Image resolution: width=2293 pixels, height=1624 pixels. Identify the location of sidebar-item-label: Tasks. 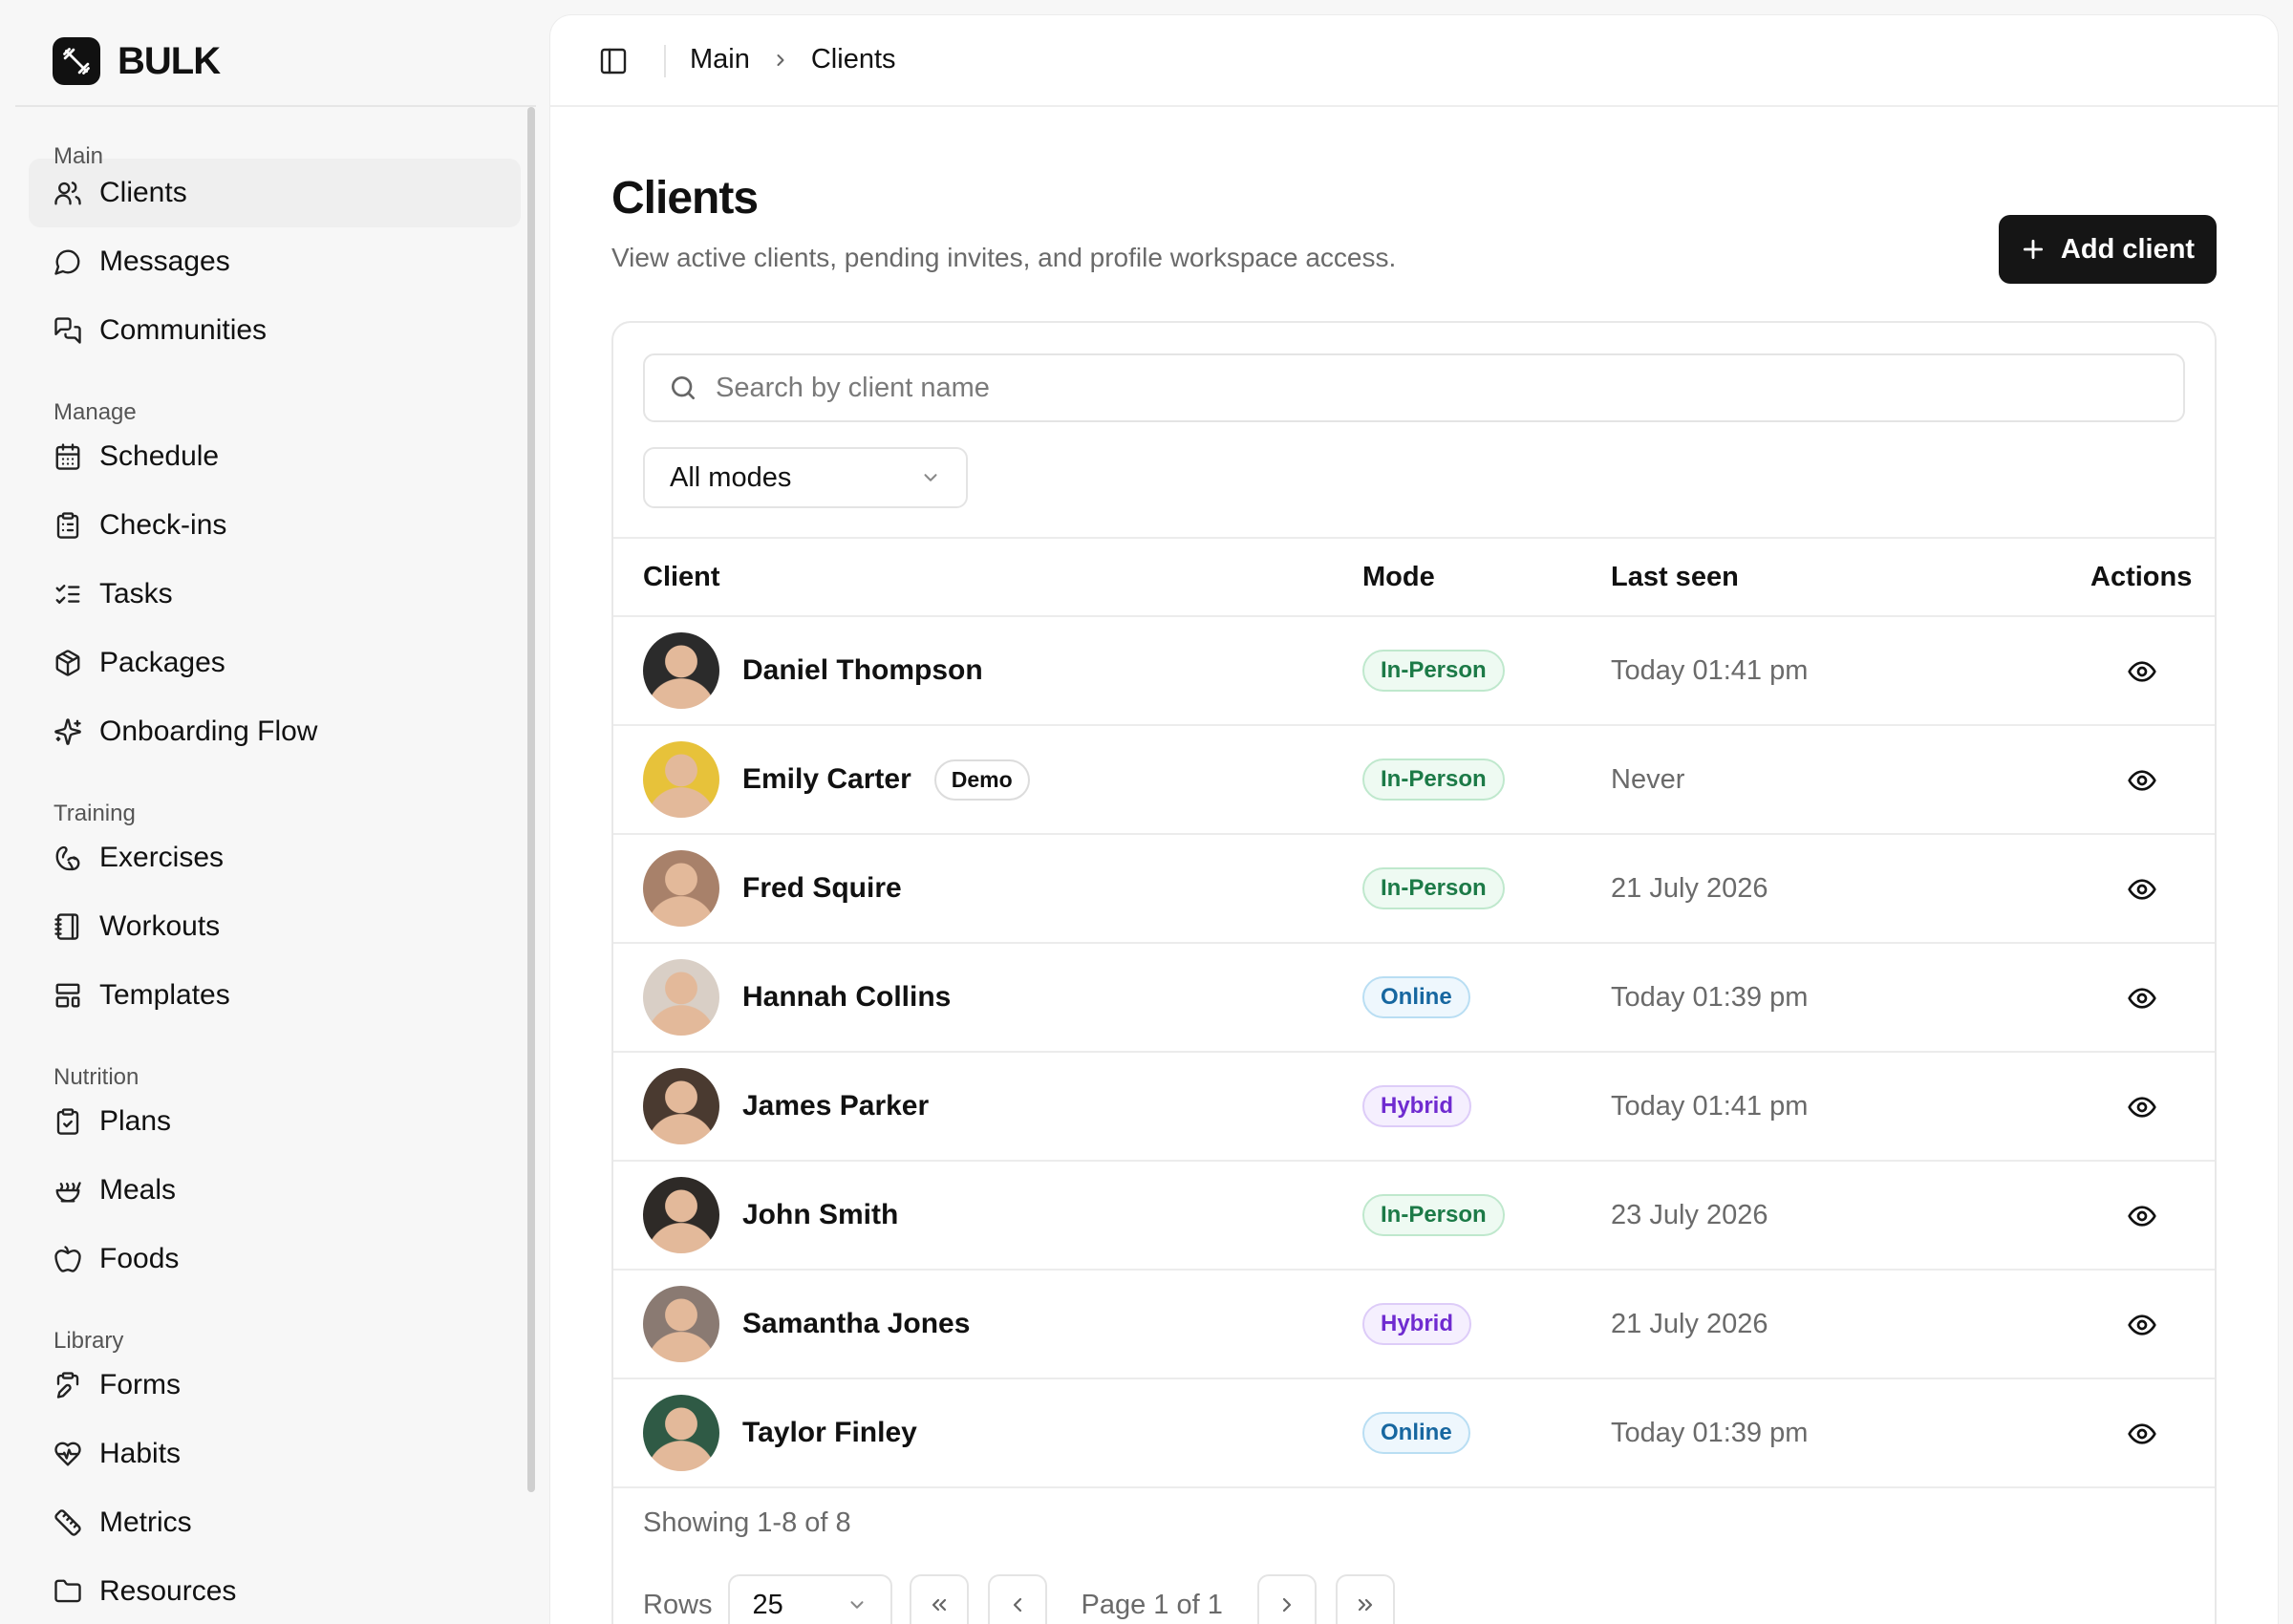
(136, 593).